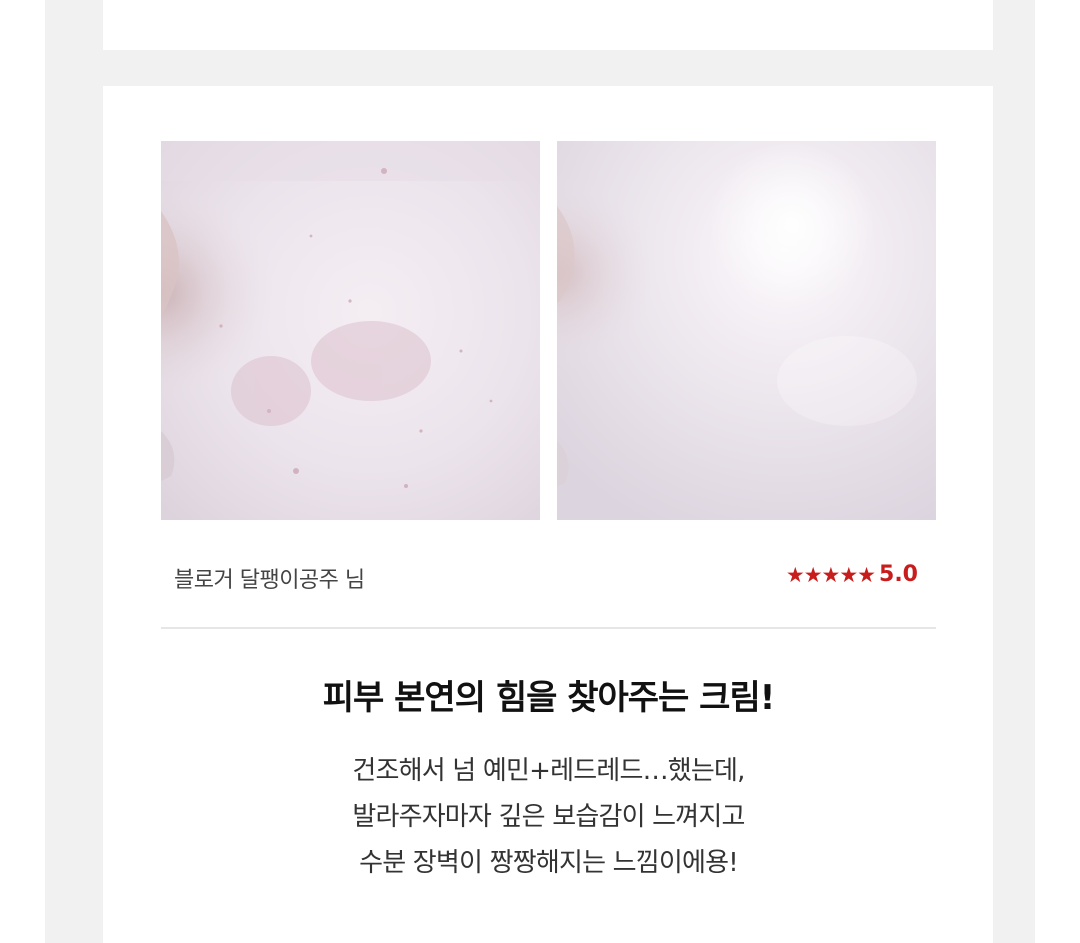  What do you see at coordinates (548, 25) in the screenshot?
I see `previous-review-card` at bounding box center [548, 25].